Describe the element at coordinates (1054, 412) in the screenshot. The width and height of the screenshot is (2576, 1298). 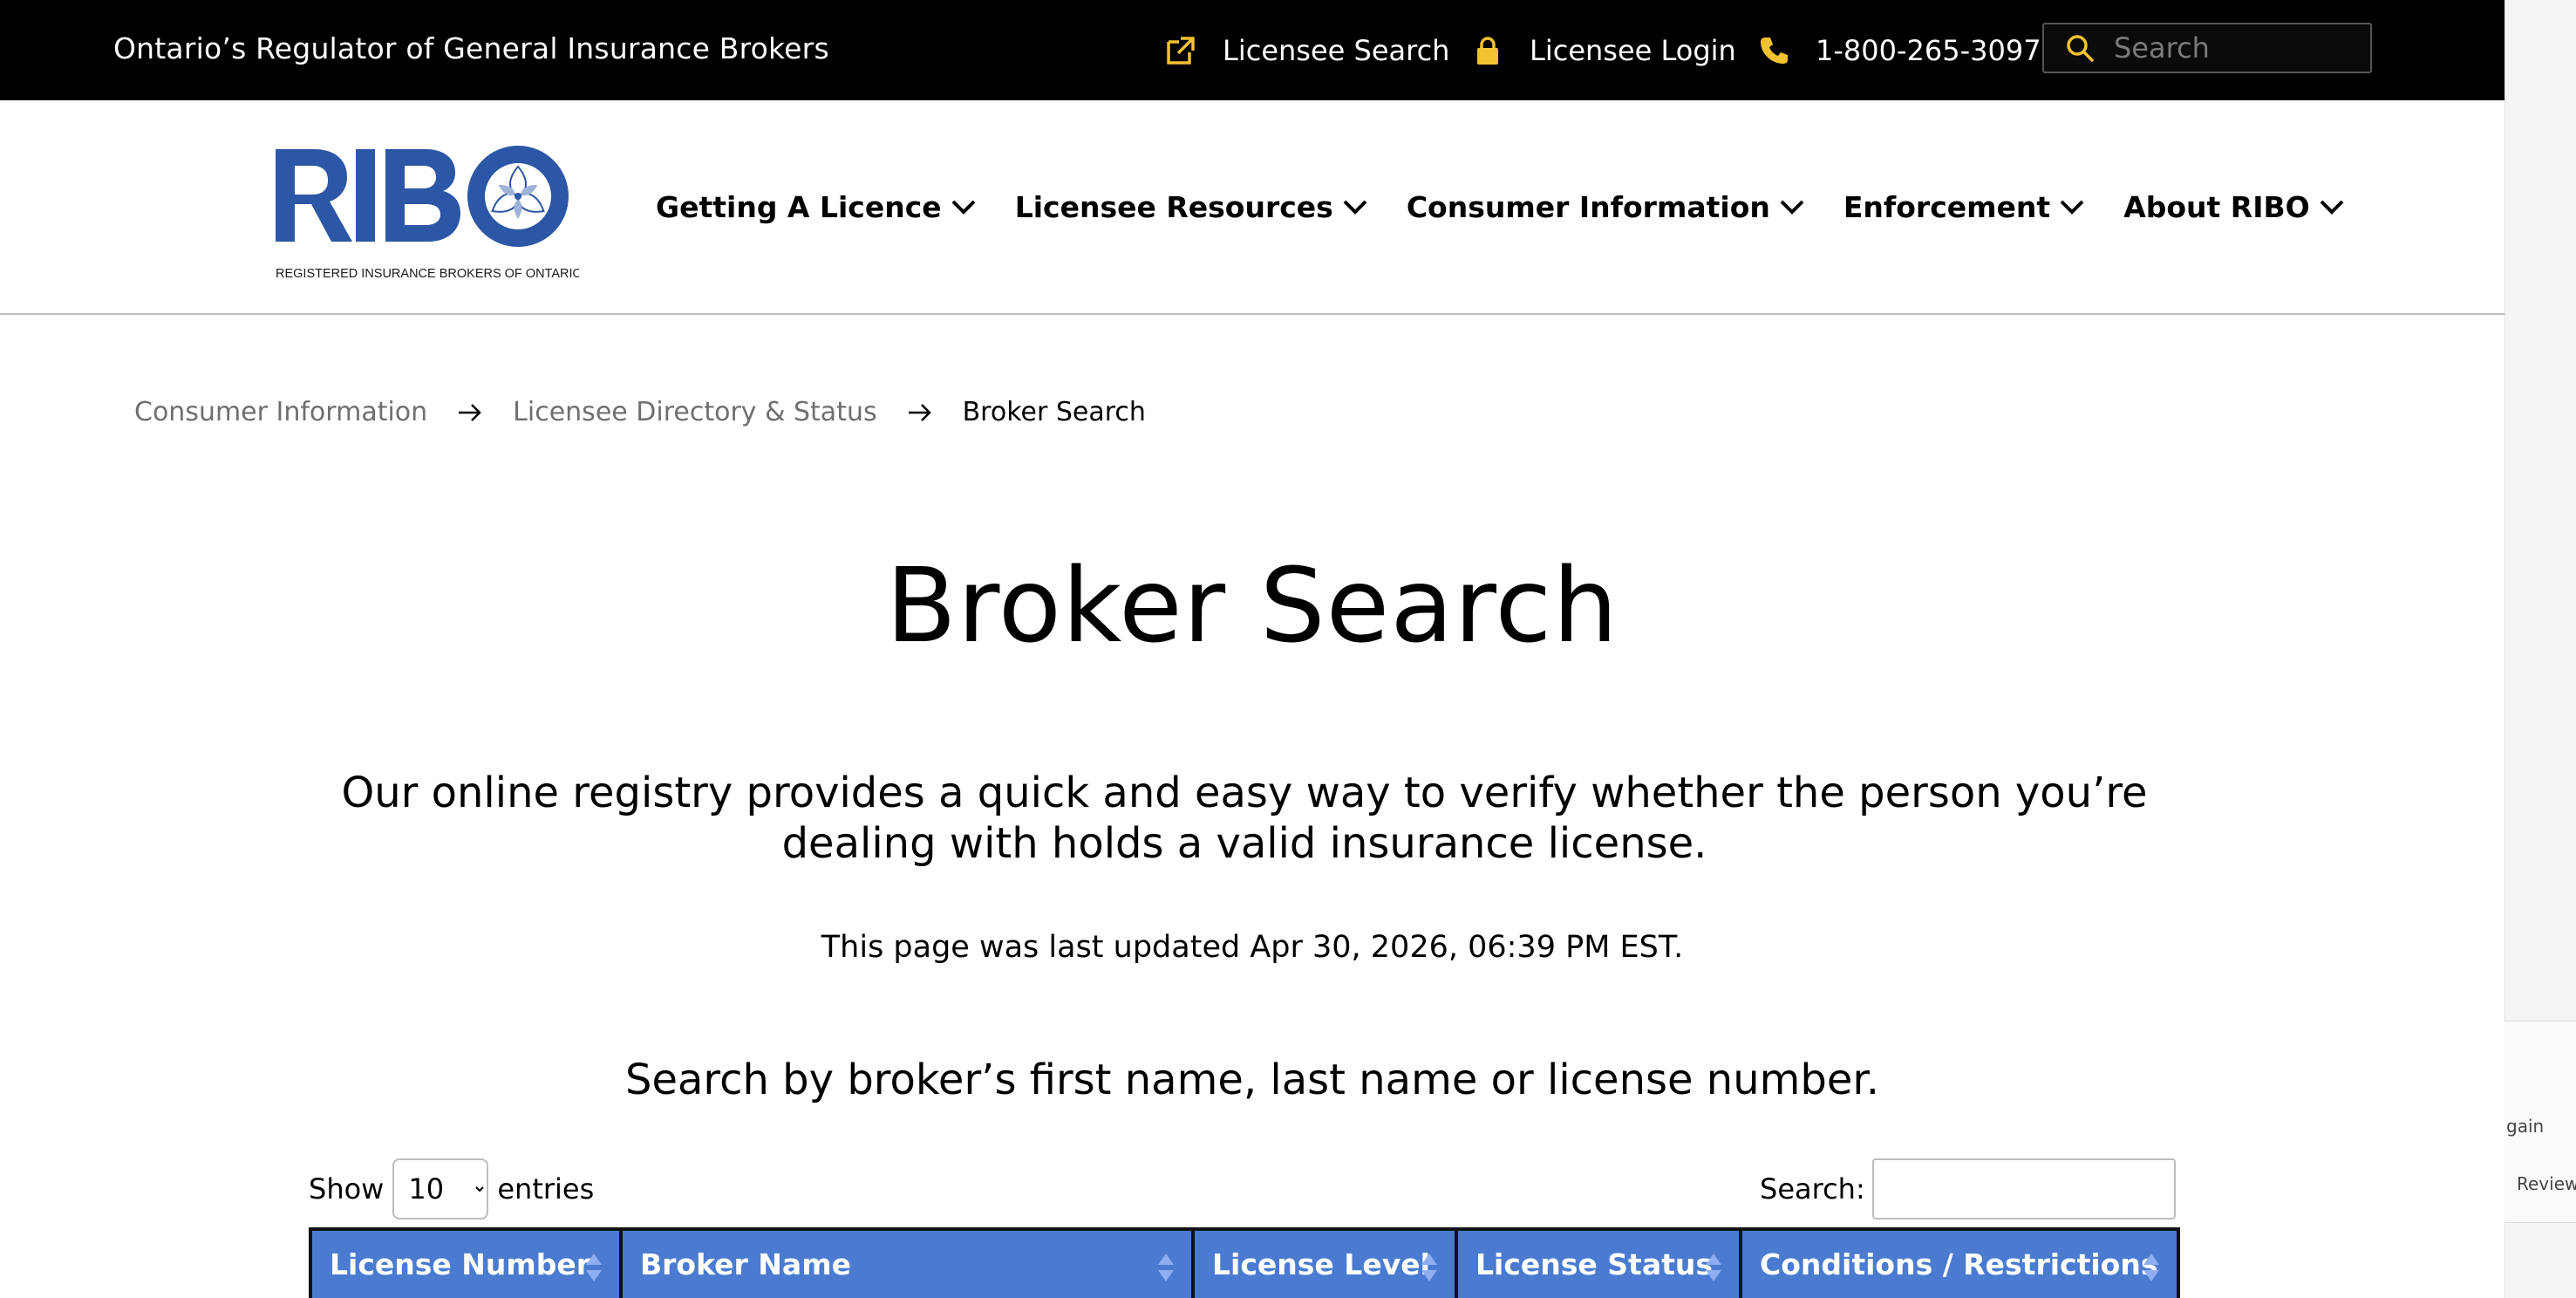
I see `breadcrumb-current: Broker Search` at that location.